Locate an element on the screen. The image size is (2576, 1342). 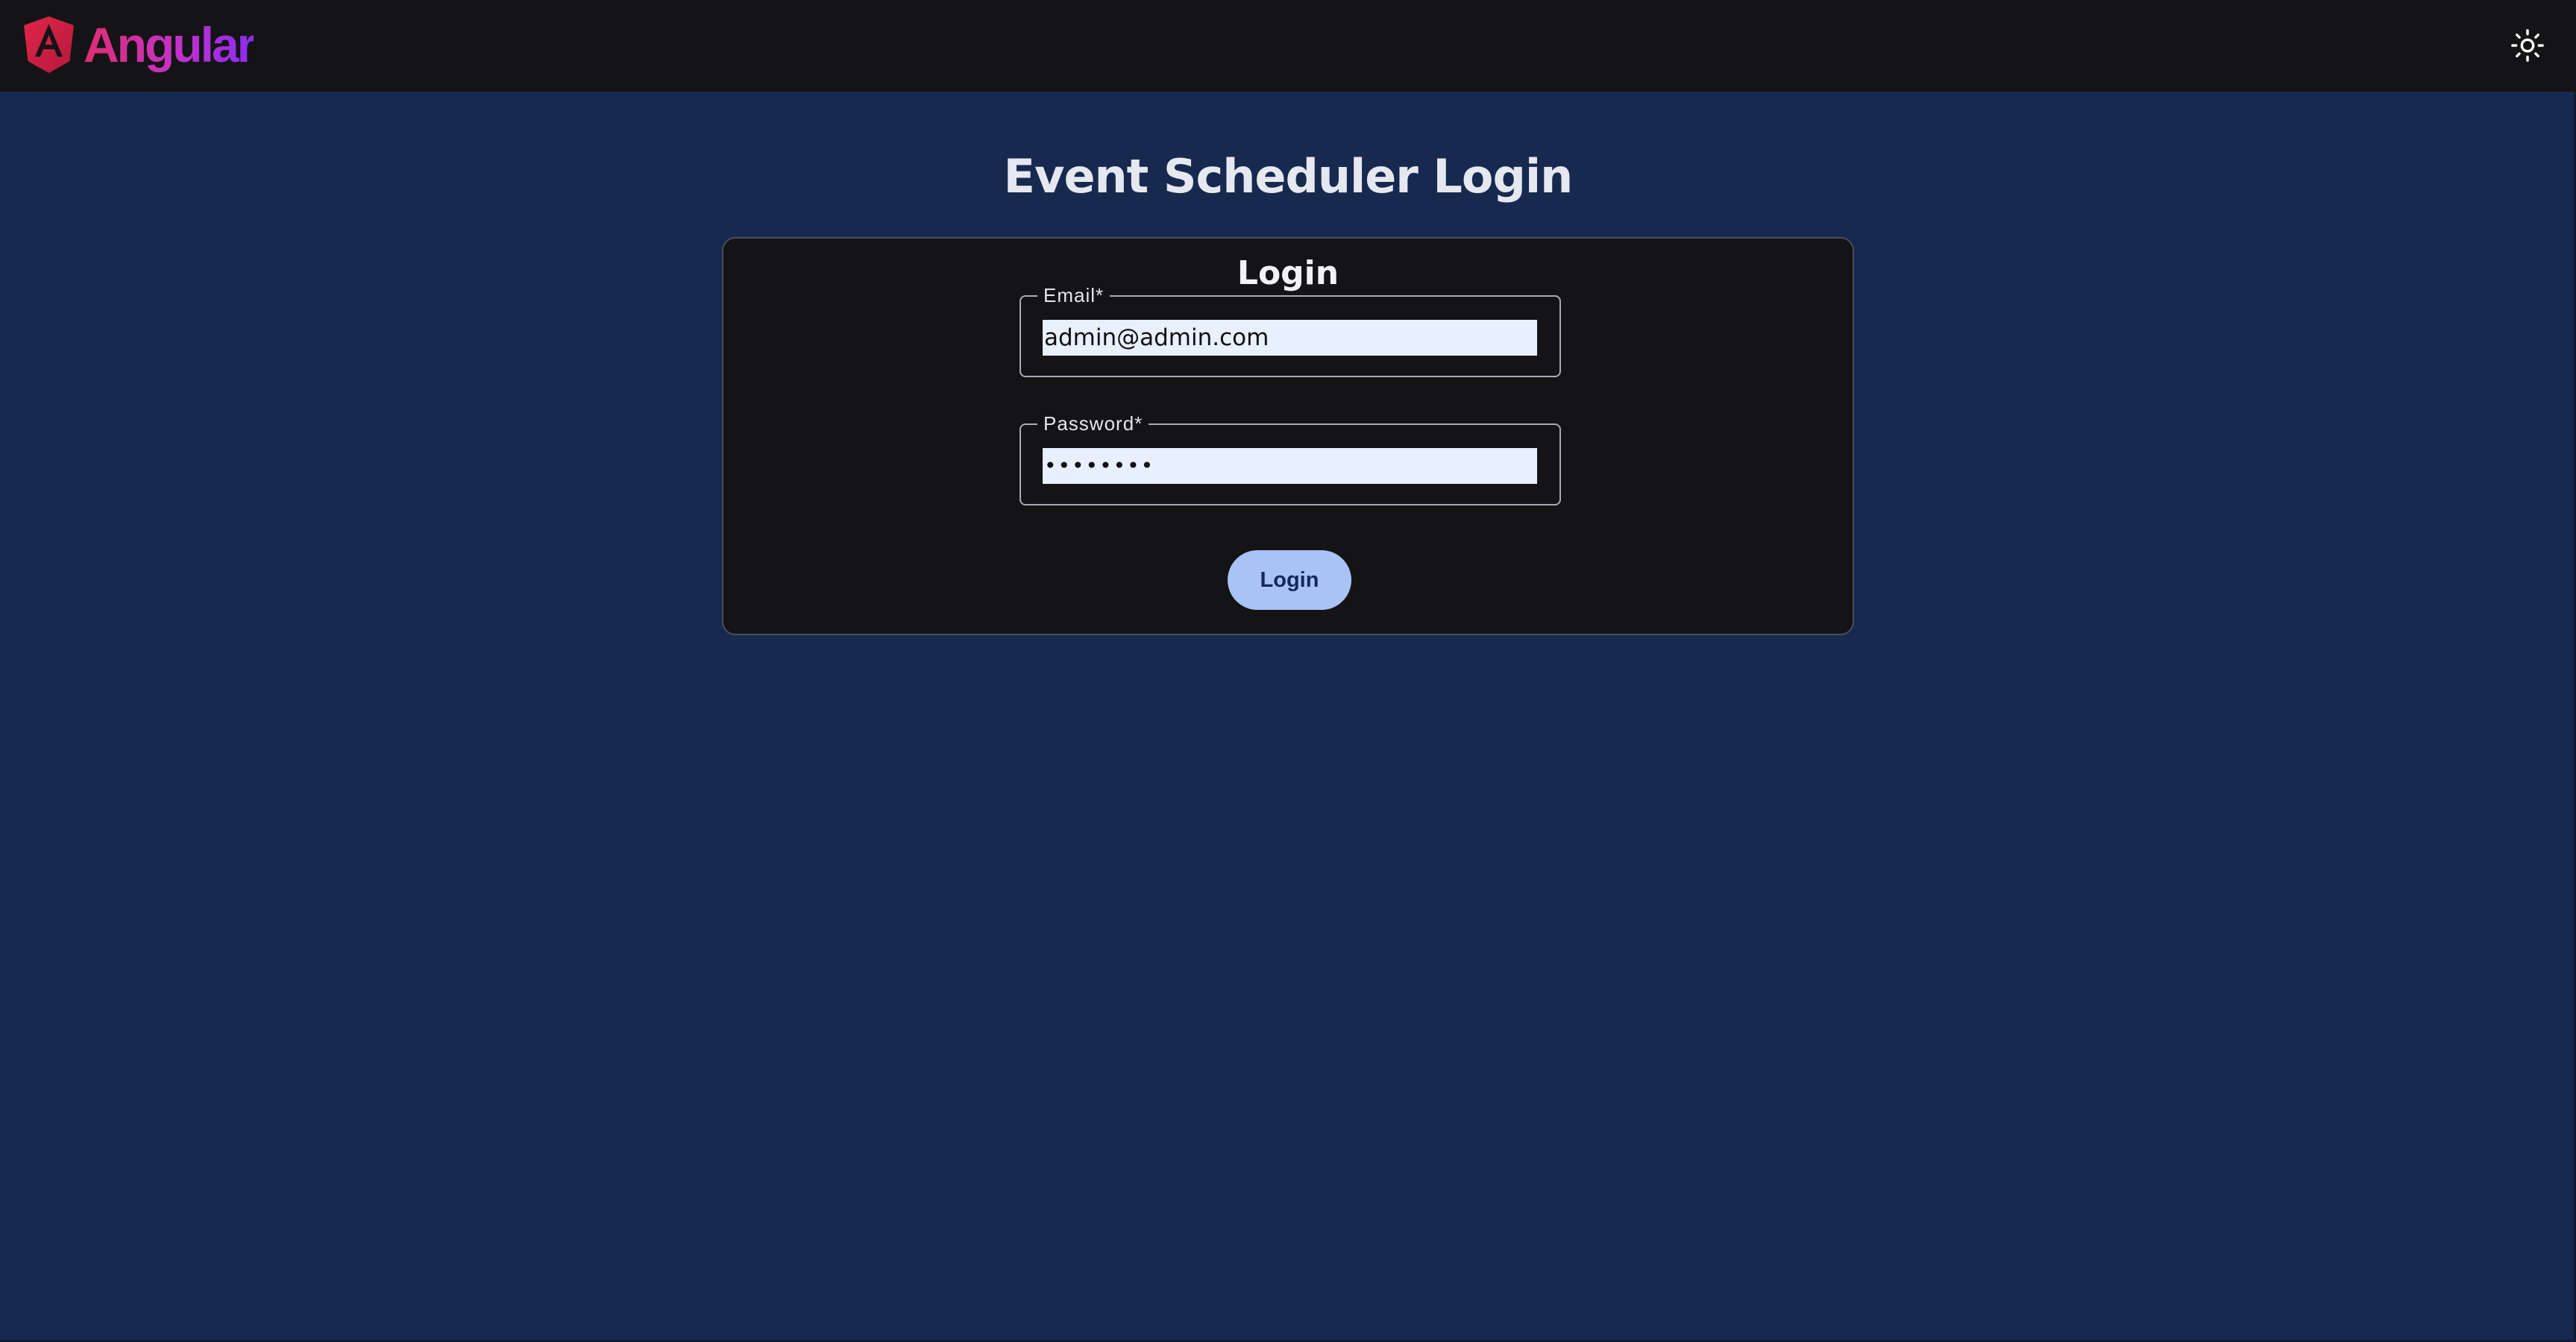
password-field: Password* •••••••• is located at coordinates (1291, 457).